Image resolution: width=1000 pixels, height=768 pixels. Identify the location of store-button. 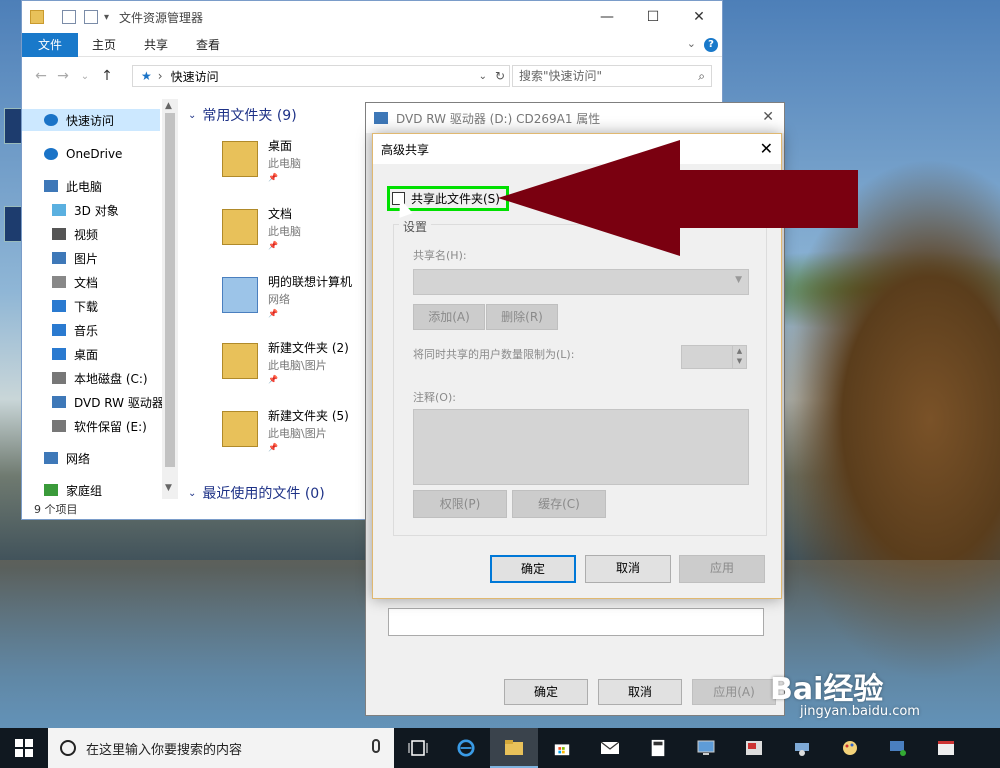
(562, 748).